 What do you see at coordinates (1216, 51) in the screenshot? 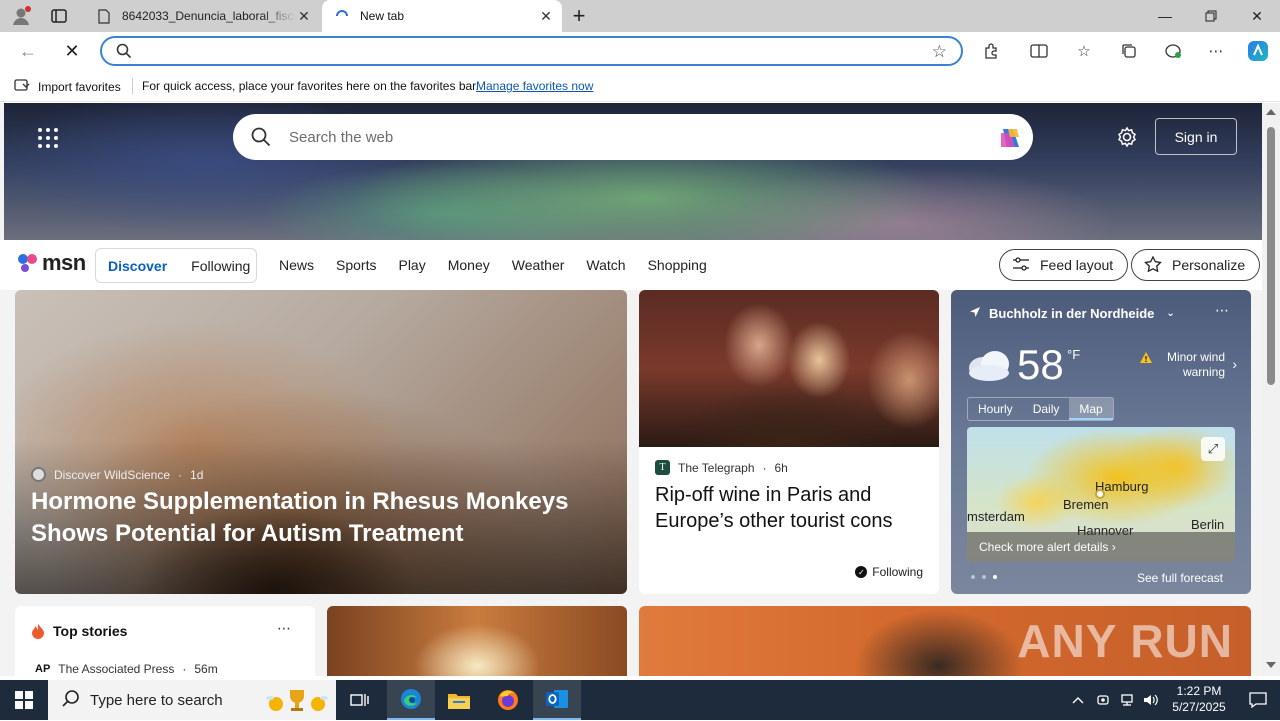
I see `settings-more-icon: ⋯` at bounding box center [1216, 51].